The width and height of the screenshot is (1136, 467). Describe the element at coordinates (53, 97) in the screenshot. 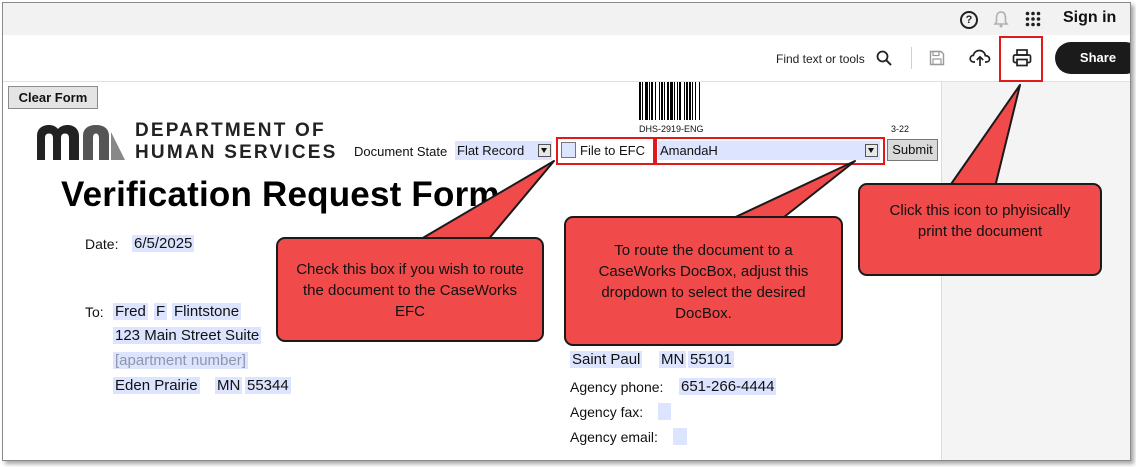

I see `clear-form-button: Clear Form` at that location.